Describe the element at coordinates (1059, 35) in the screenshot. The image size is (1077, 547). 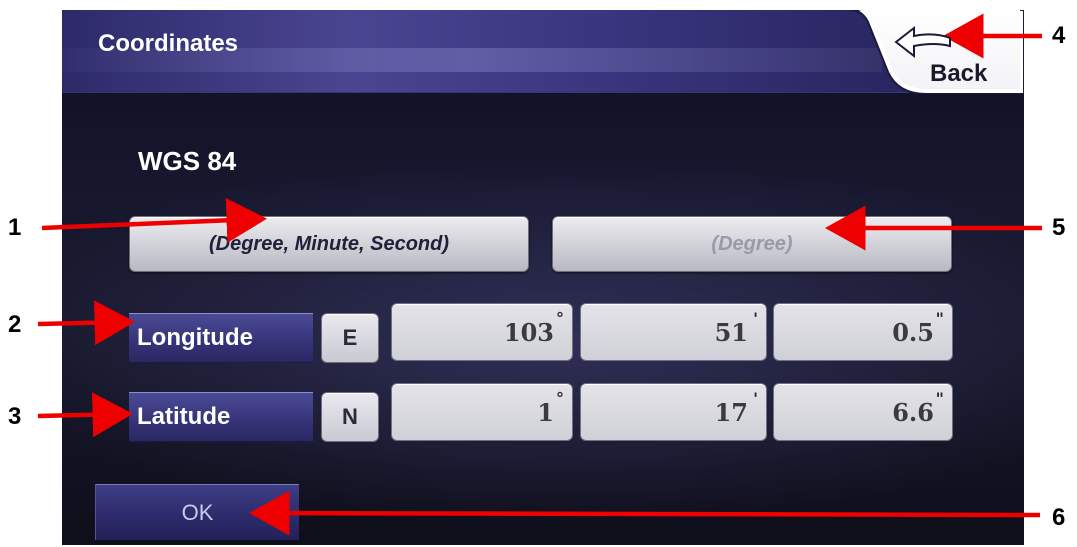
I see `callout-number-4: 4` at that location.